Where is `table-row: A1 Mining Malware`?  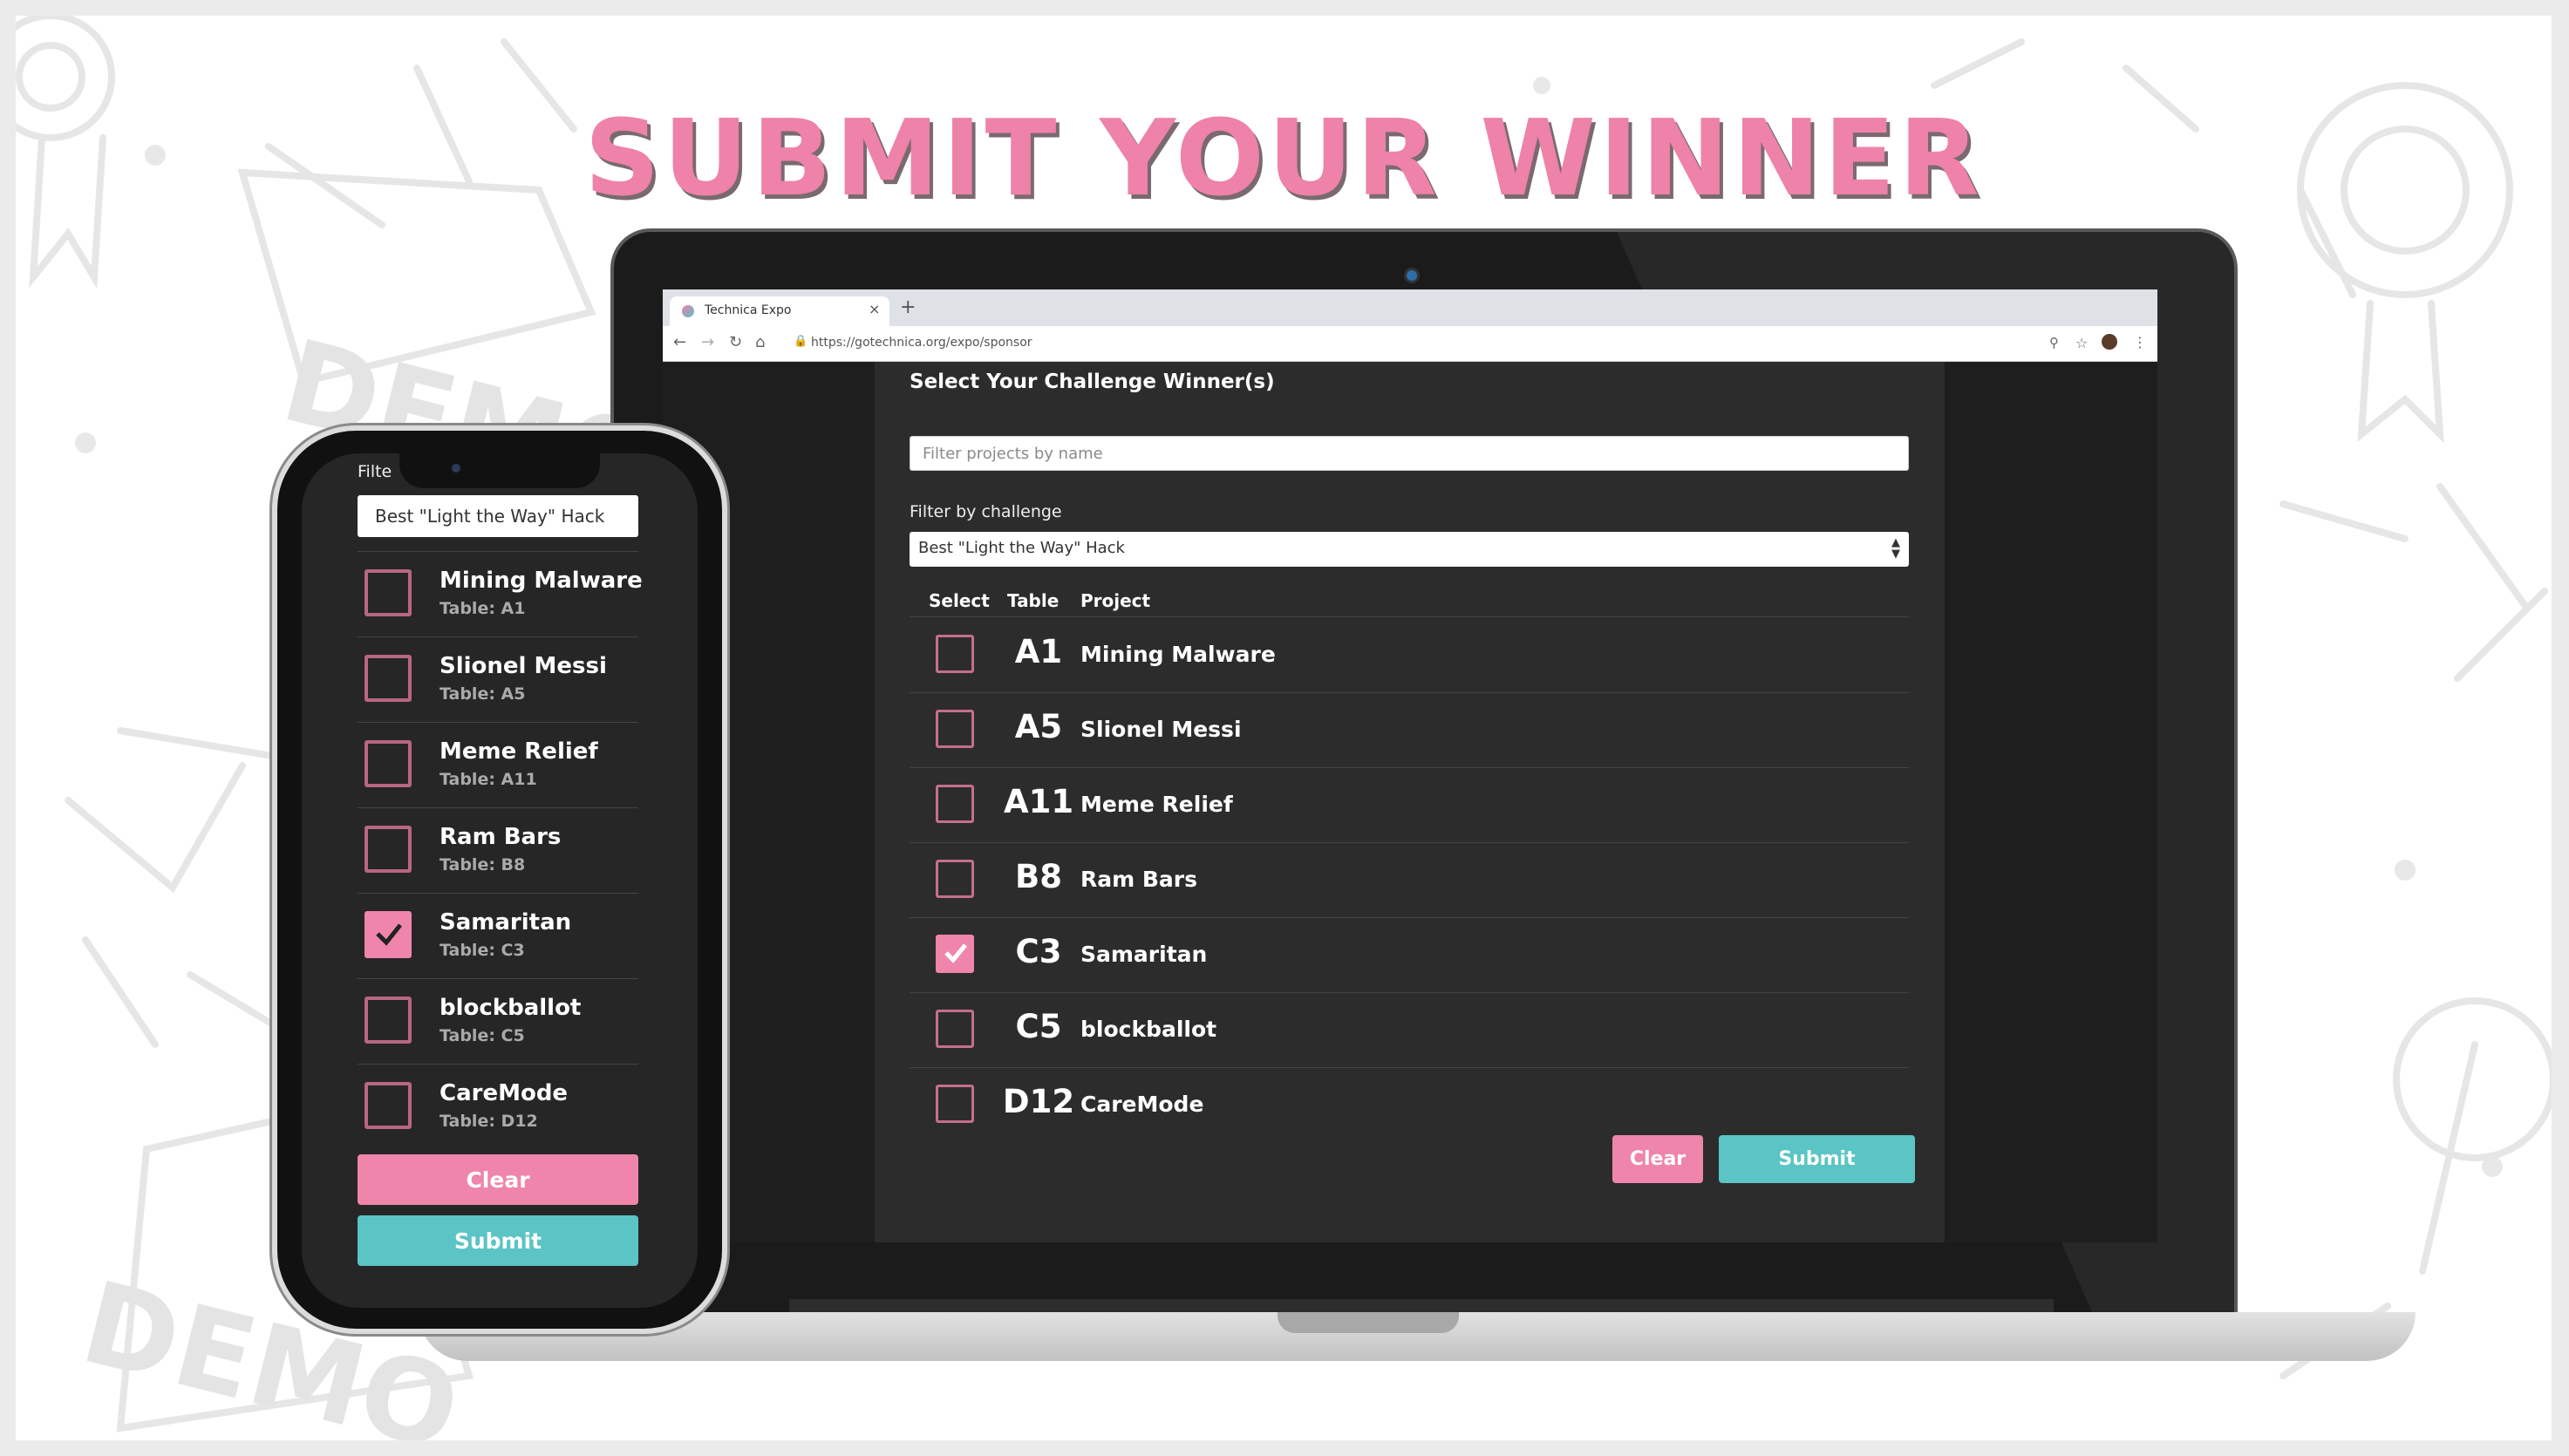
table-row: A1 Mining Malware is located at coordinates (1409, 655).